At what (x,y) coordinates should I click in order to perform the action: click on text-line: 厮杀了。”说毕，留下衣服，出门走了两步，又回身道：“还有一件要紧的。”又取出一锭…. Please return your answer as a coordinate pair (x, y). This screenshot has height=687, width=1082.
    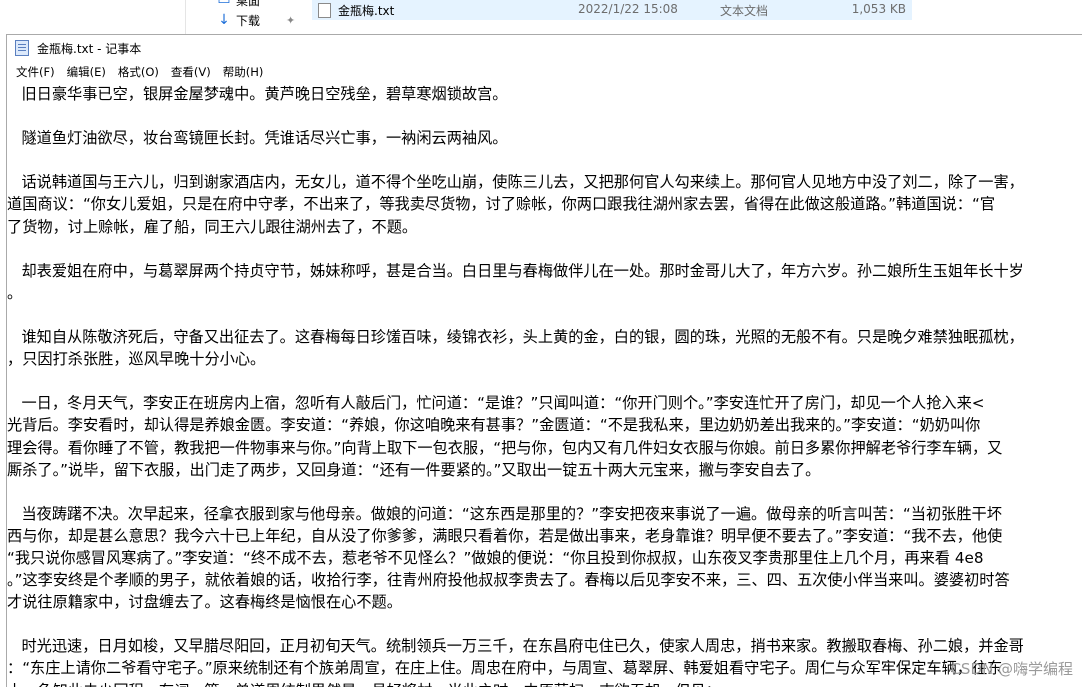
    Looking at the image, I should click on (414, 469).